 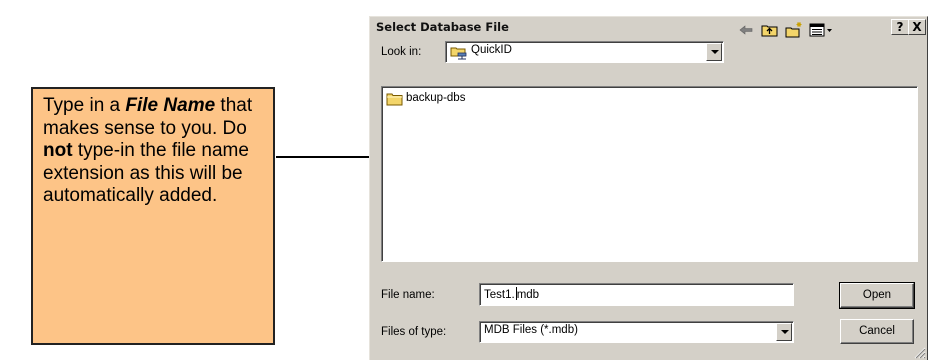 I want to click on file-name-value: Test1. mdb, so click(x=511, y=294).